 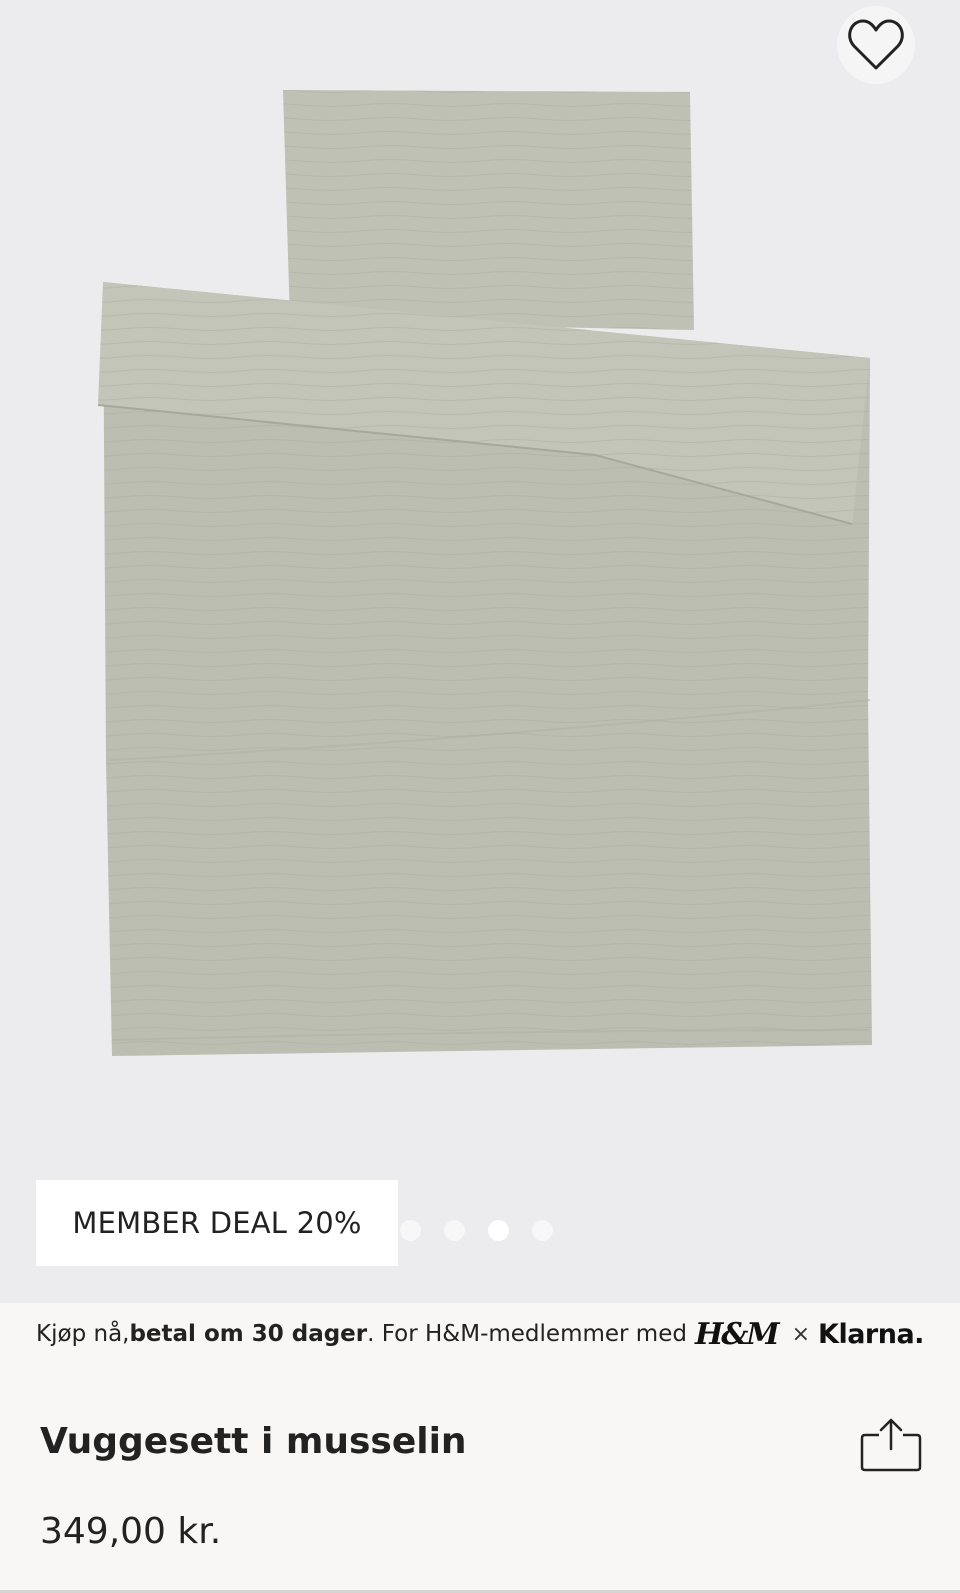 I want to click on klarna-text-part1: Kjøp nå,, so click(x=83, y=1334).